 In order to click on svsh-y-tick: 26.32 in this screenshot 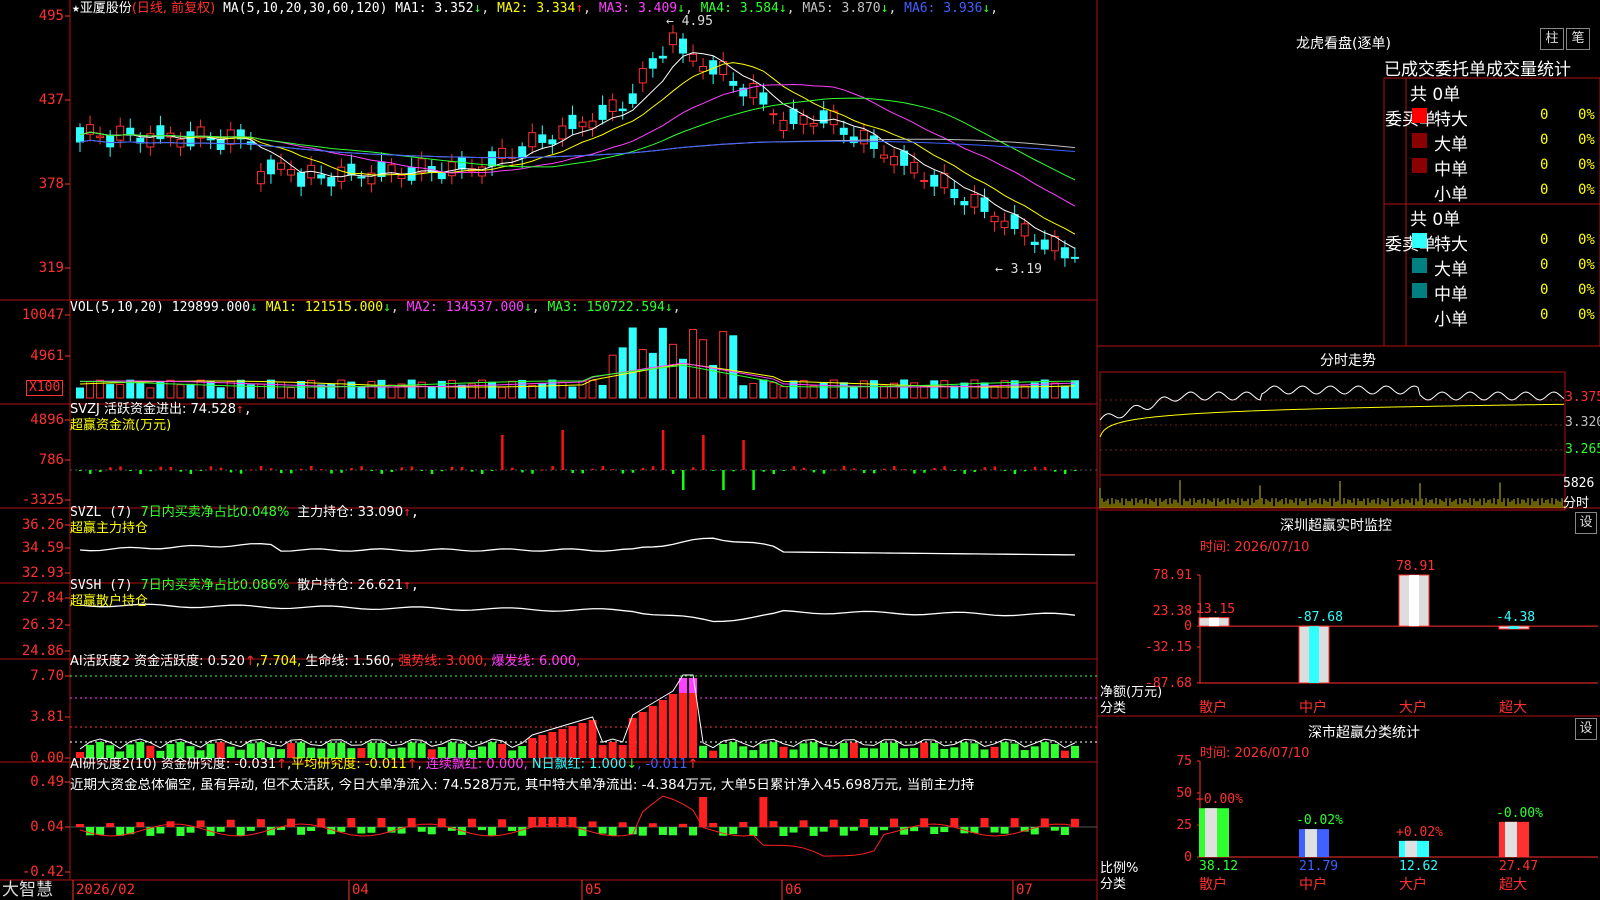, I will do `click(42, 625)`.